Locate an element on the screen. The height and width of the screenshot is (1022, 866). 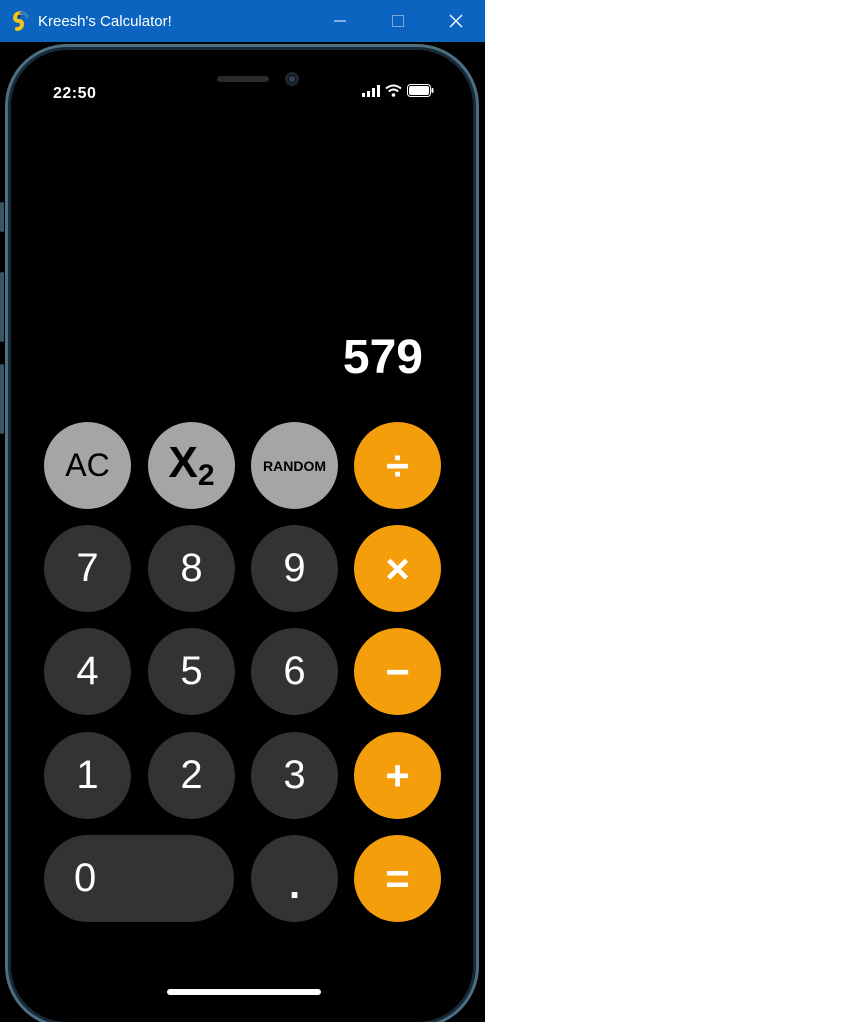
equals-button: = is located at coordinates (397, 878).